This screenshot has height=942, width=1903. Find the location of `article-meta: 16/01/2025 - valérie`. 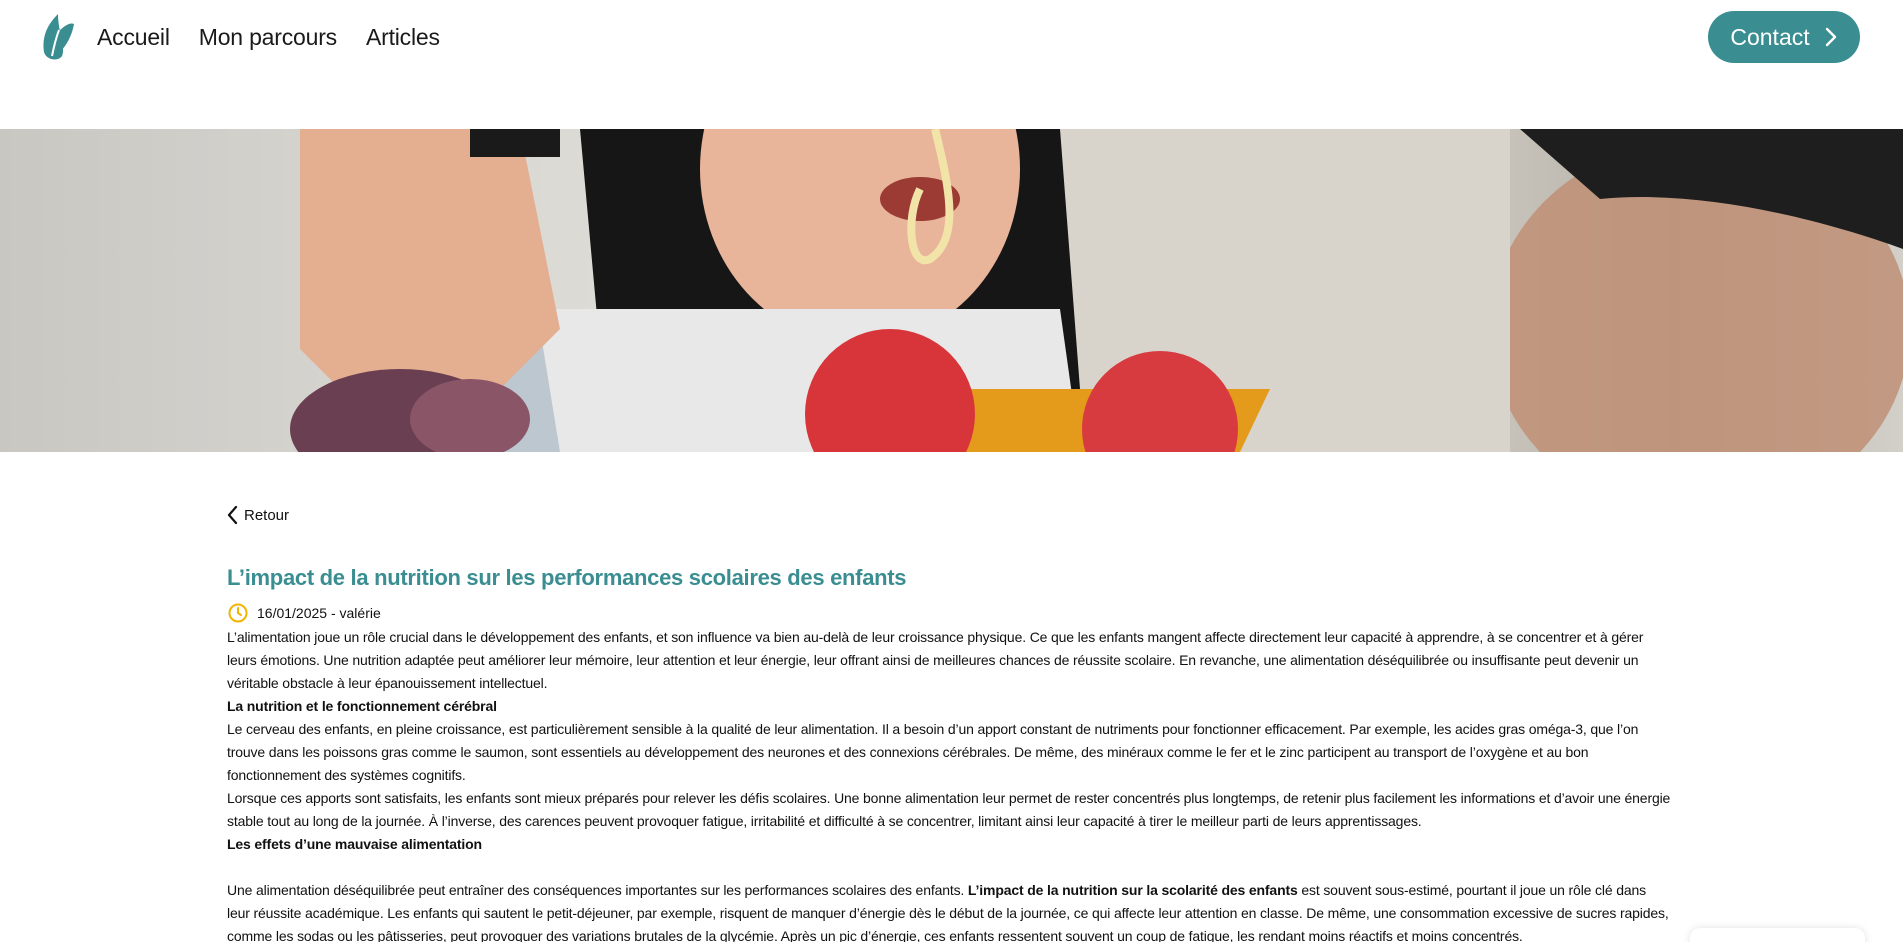

article-meta: 16/01/2025 - valérie is located at coordinates (304, 613).